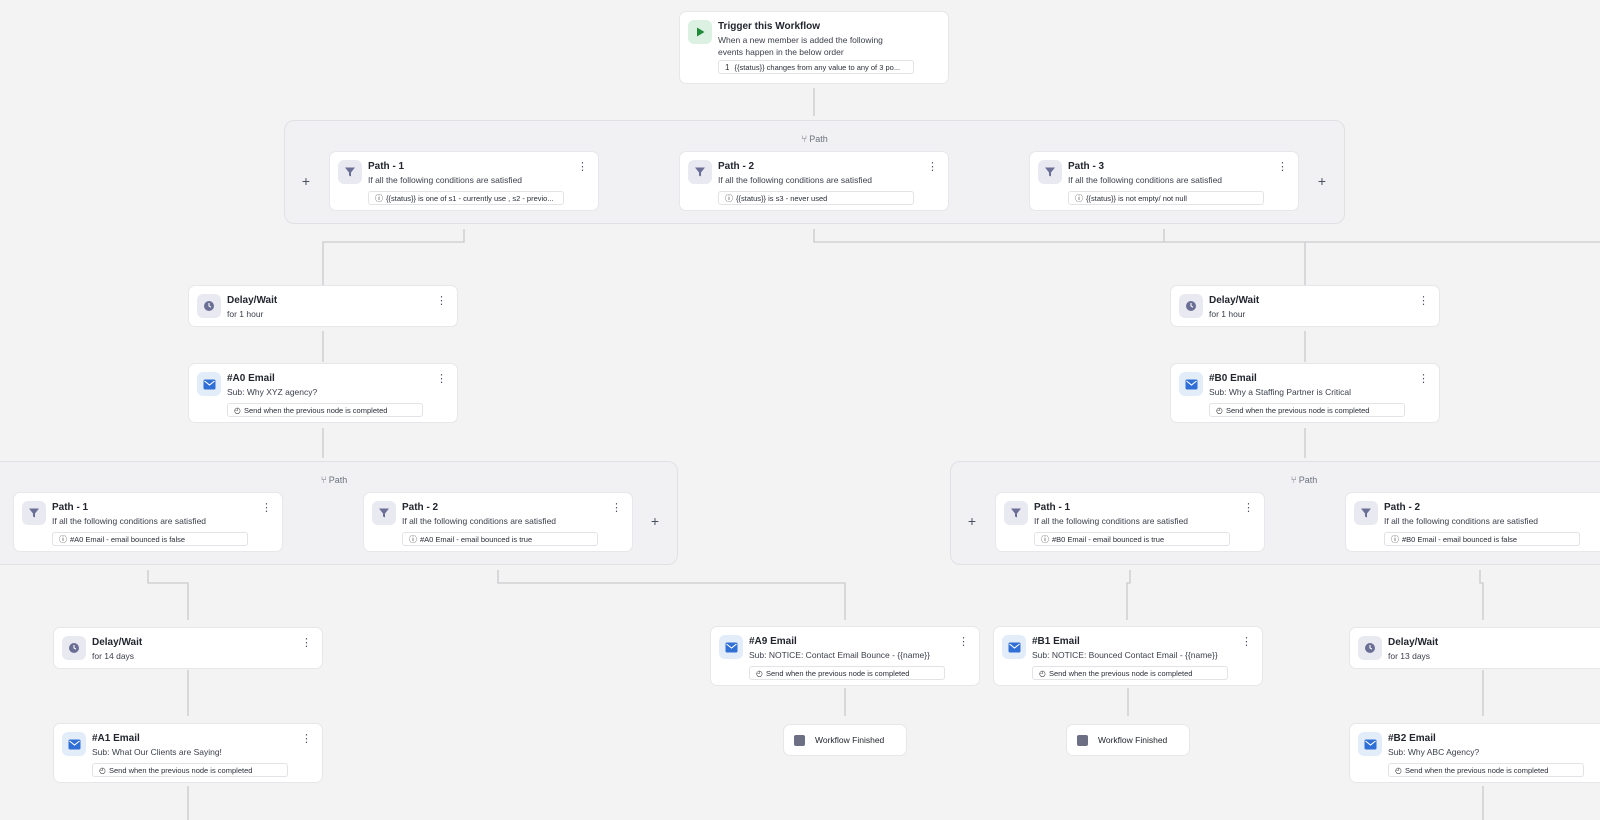 This screenshot has height=820, width=1600. Describe the element at coordinates (816, 198) in the screenshot. I see `path-condition-chip: ⓘ {{status}} is s3 - never used` at that location.